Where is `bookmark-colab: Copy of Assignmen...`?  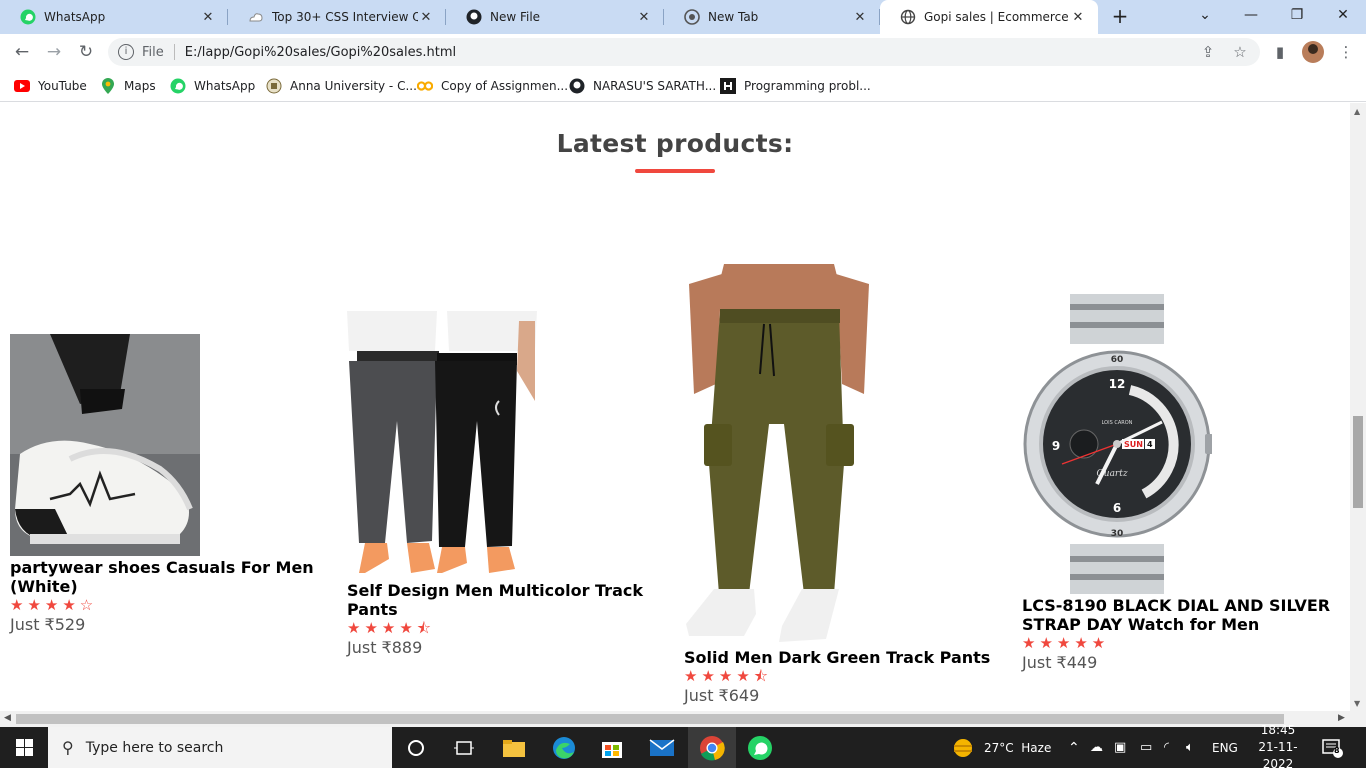
bookmark-colab: Copy of Assignmen... is located at coordinates (492, 86).